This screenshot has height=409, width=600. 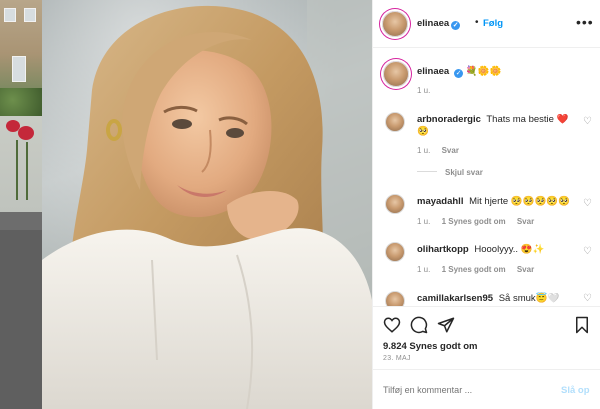 What do you see at coordinates (424, 90) in the screenshot?
I see `caption-time: 1 u.` at bounding box center [424, 90].